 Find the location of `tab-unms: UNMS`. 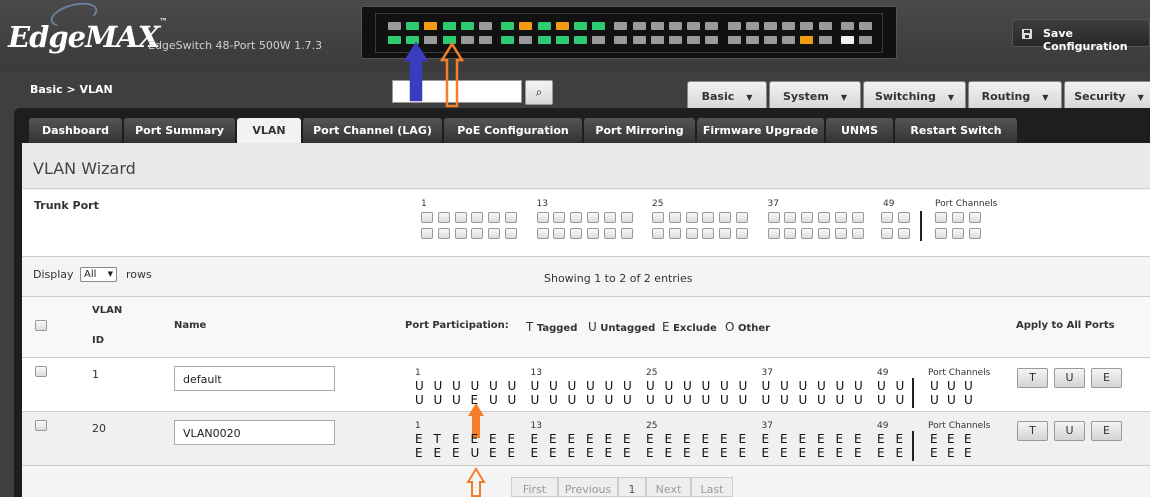

tab-unms: UNMS is located at coordinates (859, 130).